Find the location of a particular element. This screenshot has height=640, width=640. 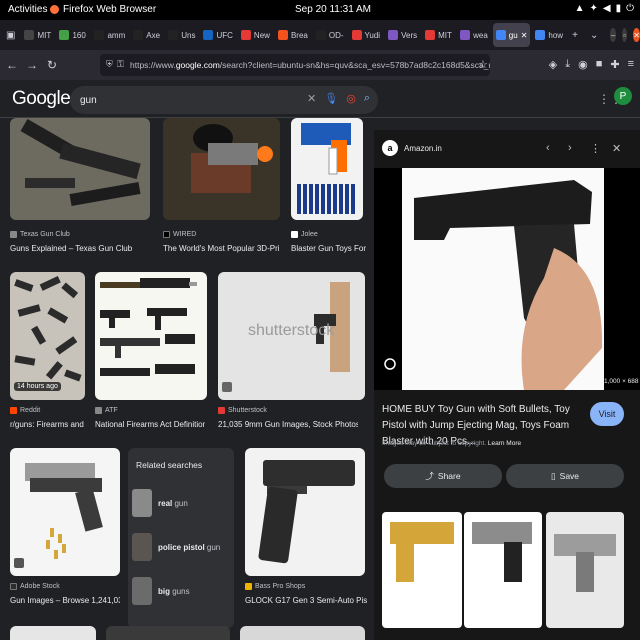

menu-icon: ≡ is located at coordinates (631, 64).